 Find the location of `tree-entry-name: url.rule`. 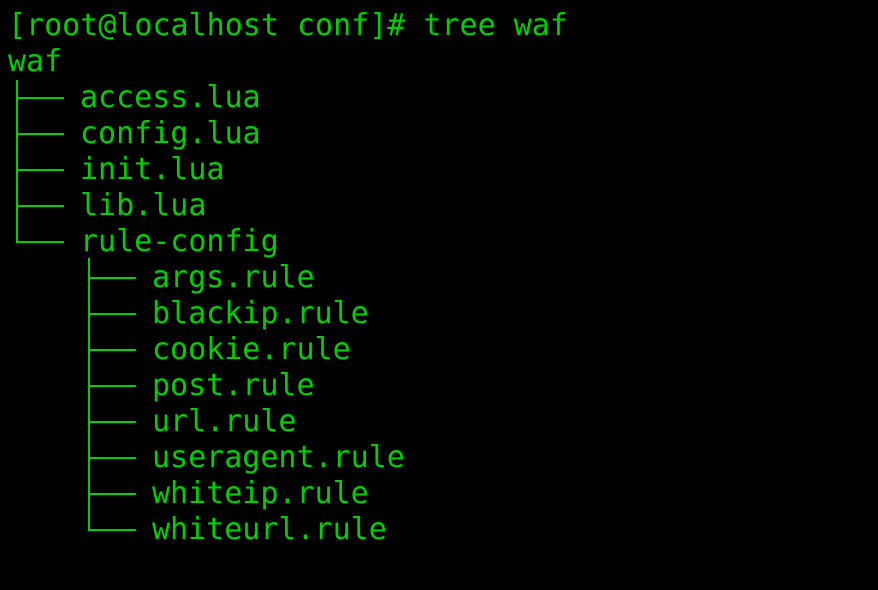

tree-entry-name: url.rule is located at coordinates (224, 421).